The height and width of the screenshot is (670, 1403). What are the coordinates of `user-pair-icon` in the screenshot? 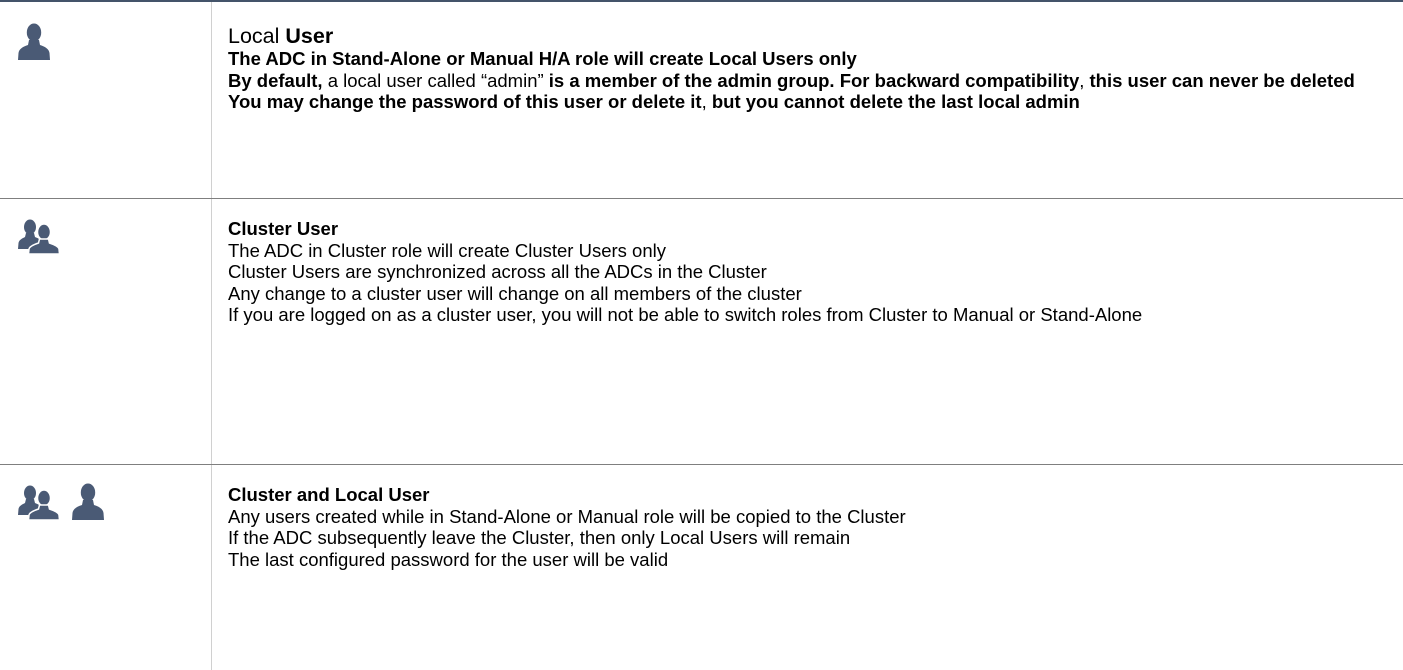 It's located at (39, 236).